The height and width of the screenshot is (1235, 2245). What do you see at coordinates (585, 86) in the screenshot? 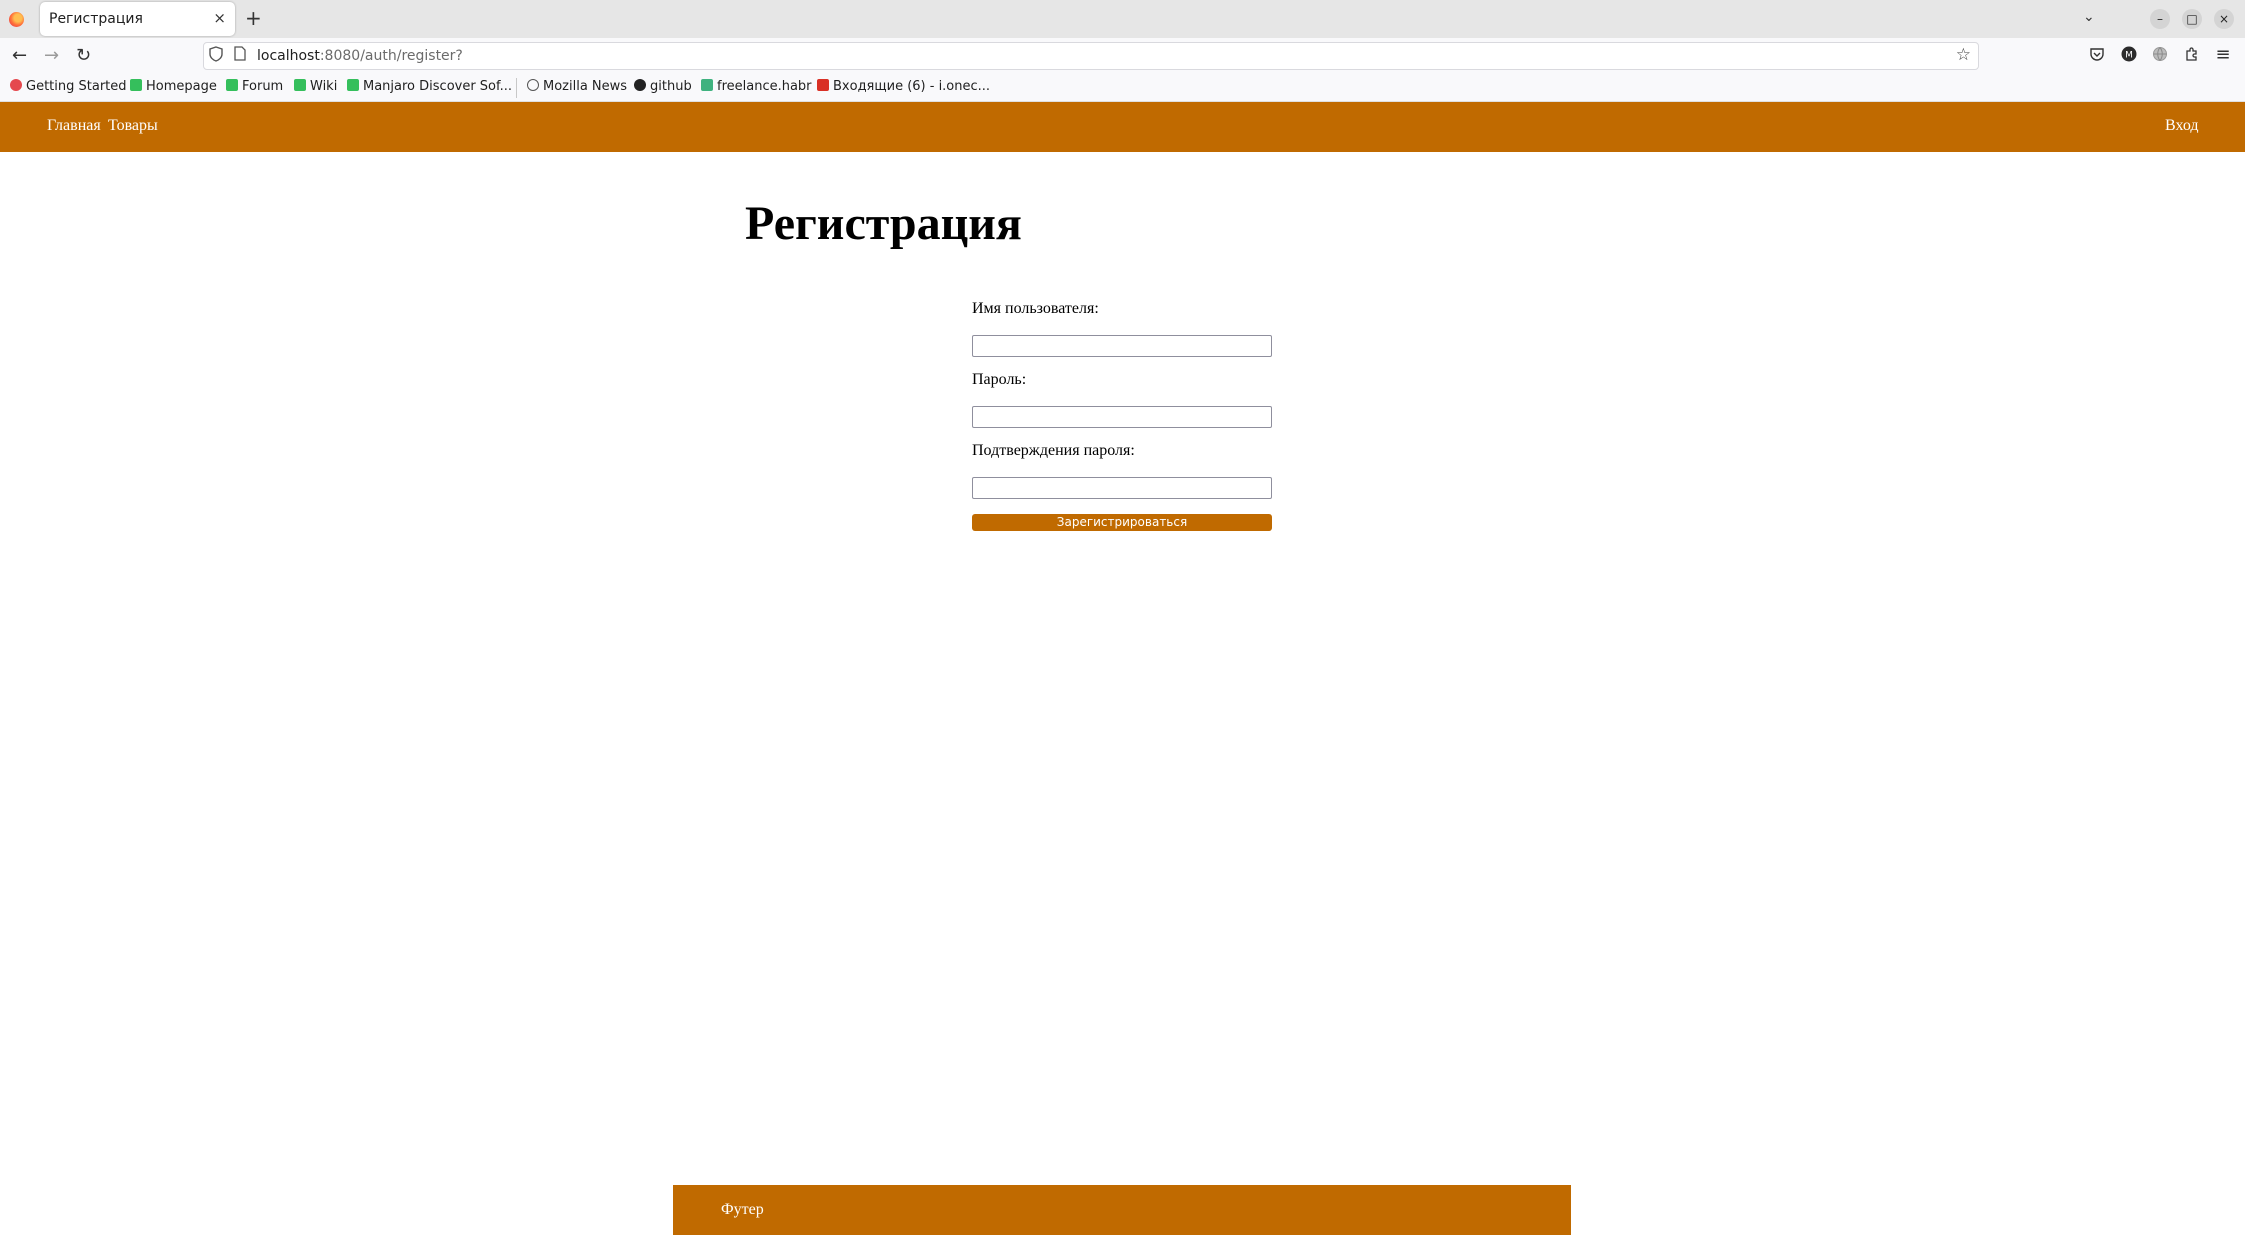
I see `bookmark-label: Mozilla News` at bounding box center [585, 86].